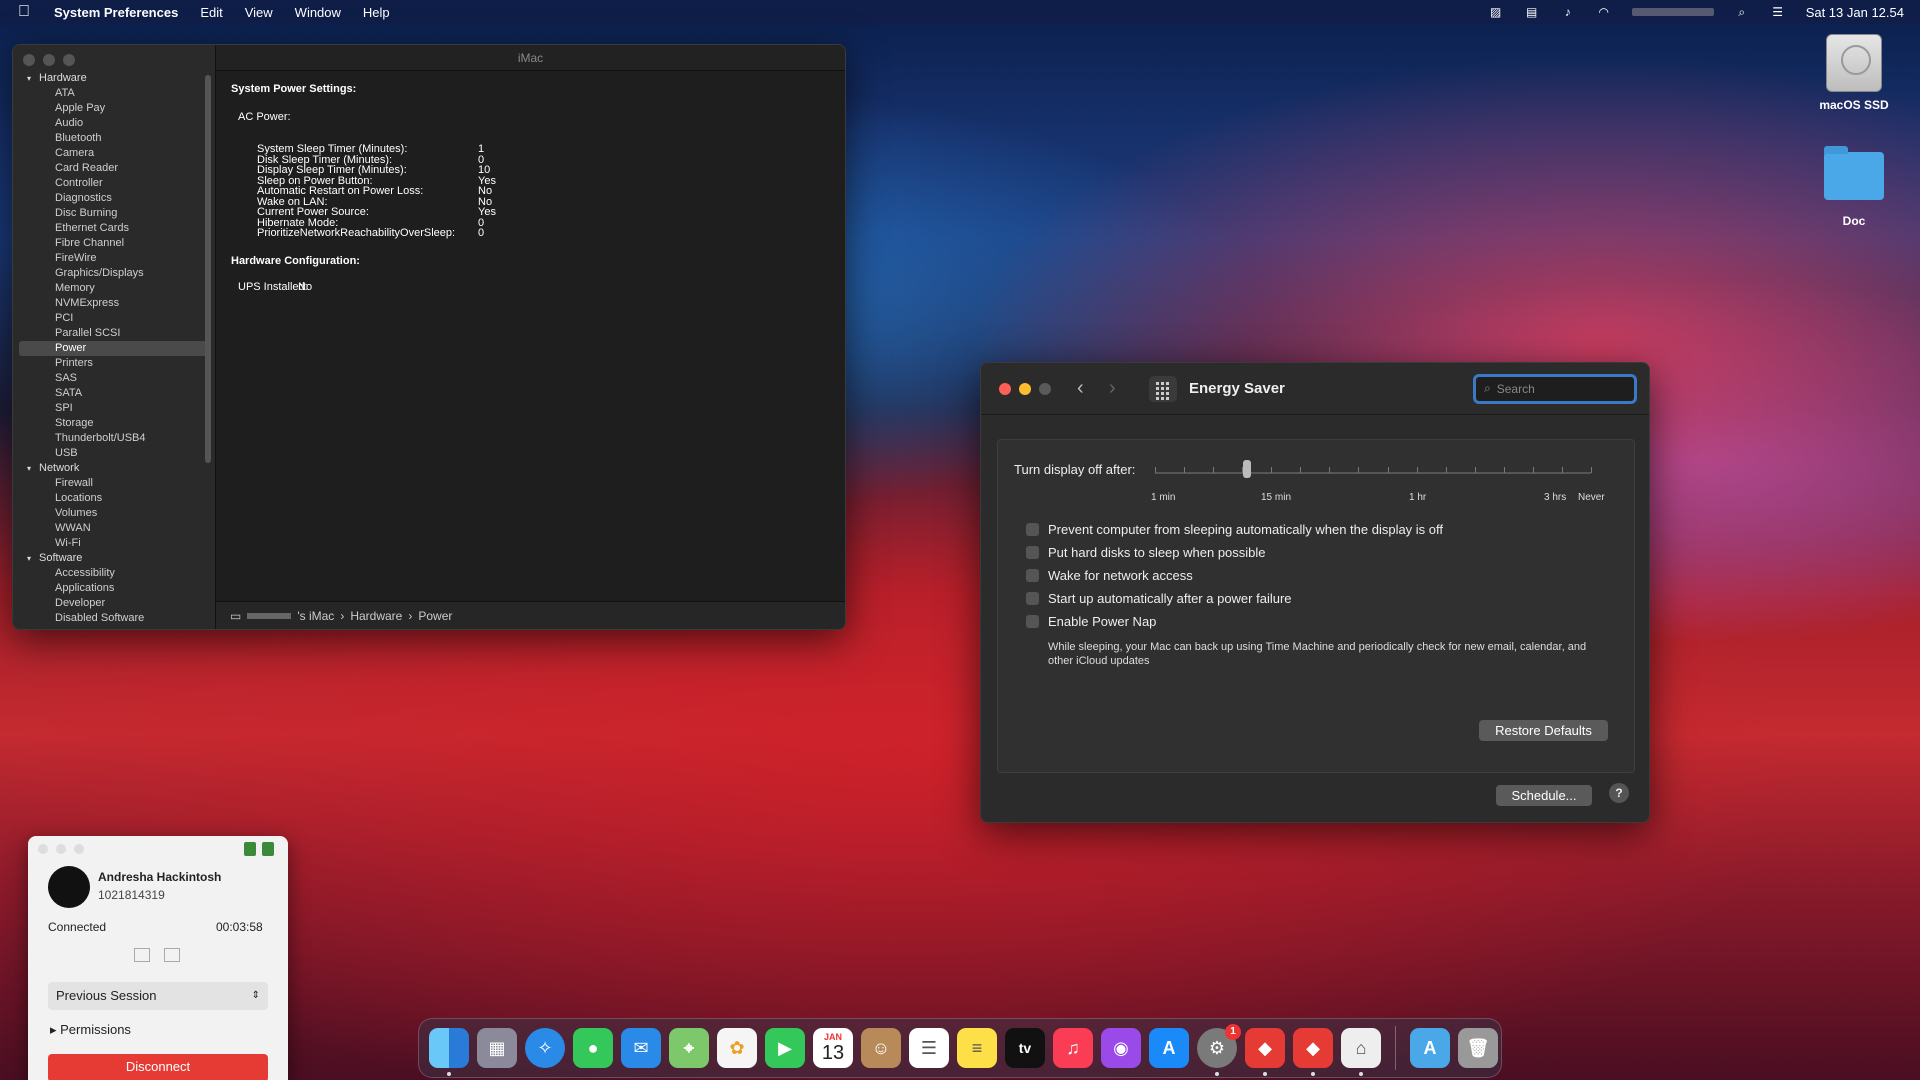 Image resolution: width=1920 pixels, height=1080 pixels. What do you see at coordinates (689, 1048) in the screenshot?
I see `maps-icon: ⌖` at bounding box center [689, 1048].